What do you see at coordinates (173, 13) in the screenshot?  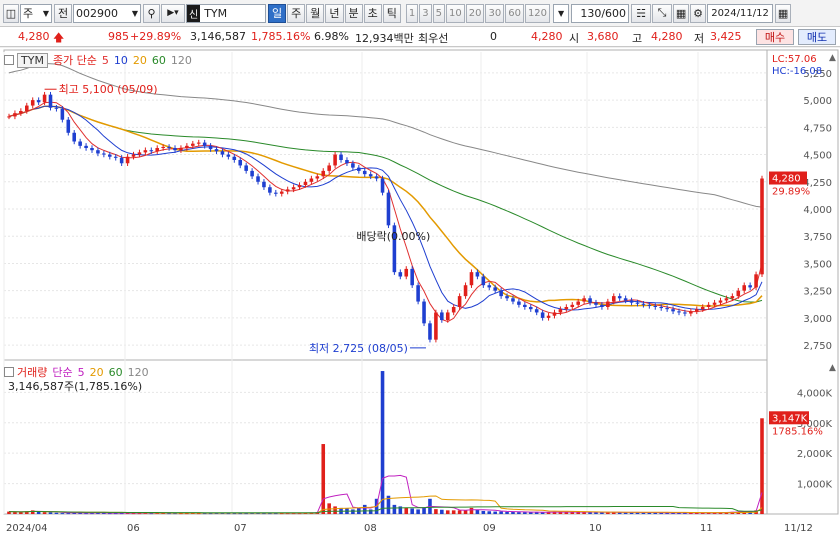 I see `volume-icon: ▶▾` at bounding box center [173, 13].